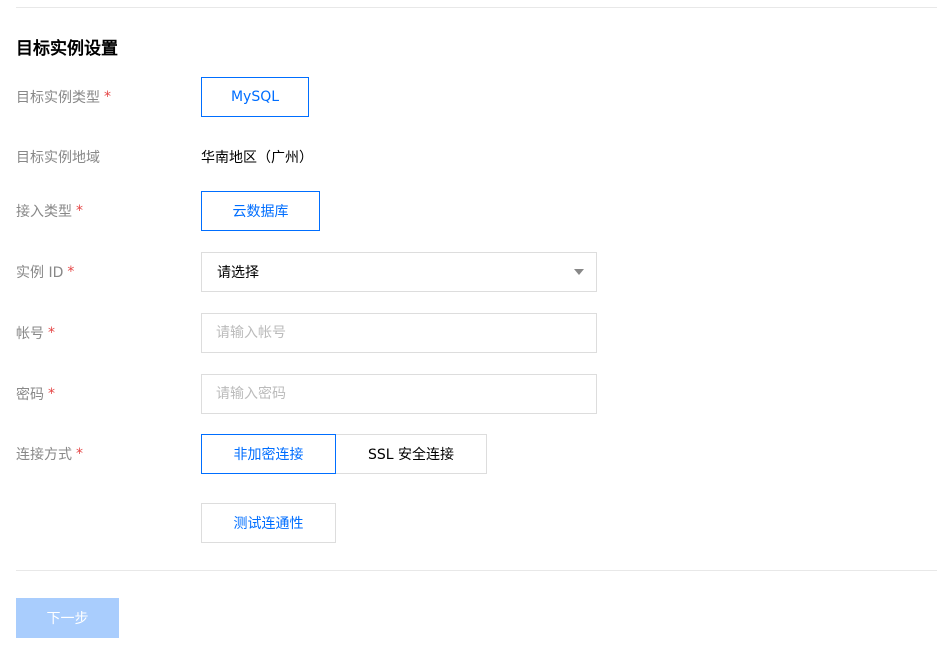 This screenshot has width=937, height=652. Describe the element at coordinates (63, 97) in the screenshot. I see `instance-type-label: 目标实例类型 *` at that location.